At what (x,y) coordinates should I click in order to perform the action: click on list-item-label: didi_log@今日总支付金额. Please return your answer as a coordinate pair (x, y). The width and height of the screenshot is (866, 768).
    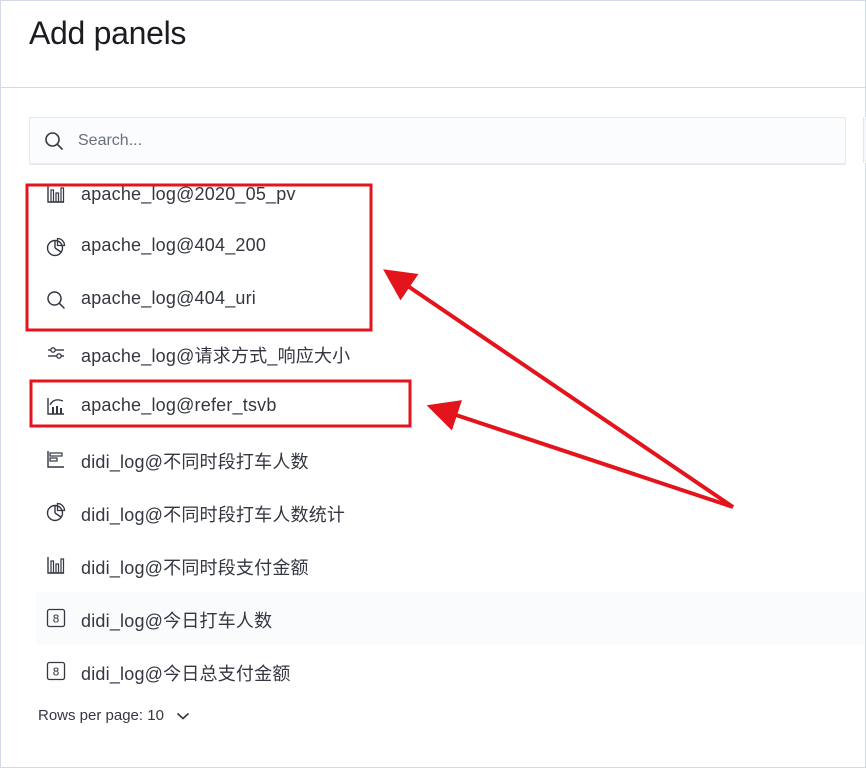
    Looking at the image, I should click on (186, 674).